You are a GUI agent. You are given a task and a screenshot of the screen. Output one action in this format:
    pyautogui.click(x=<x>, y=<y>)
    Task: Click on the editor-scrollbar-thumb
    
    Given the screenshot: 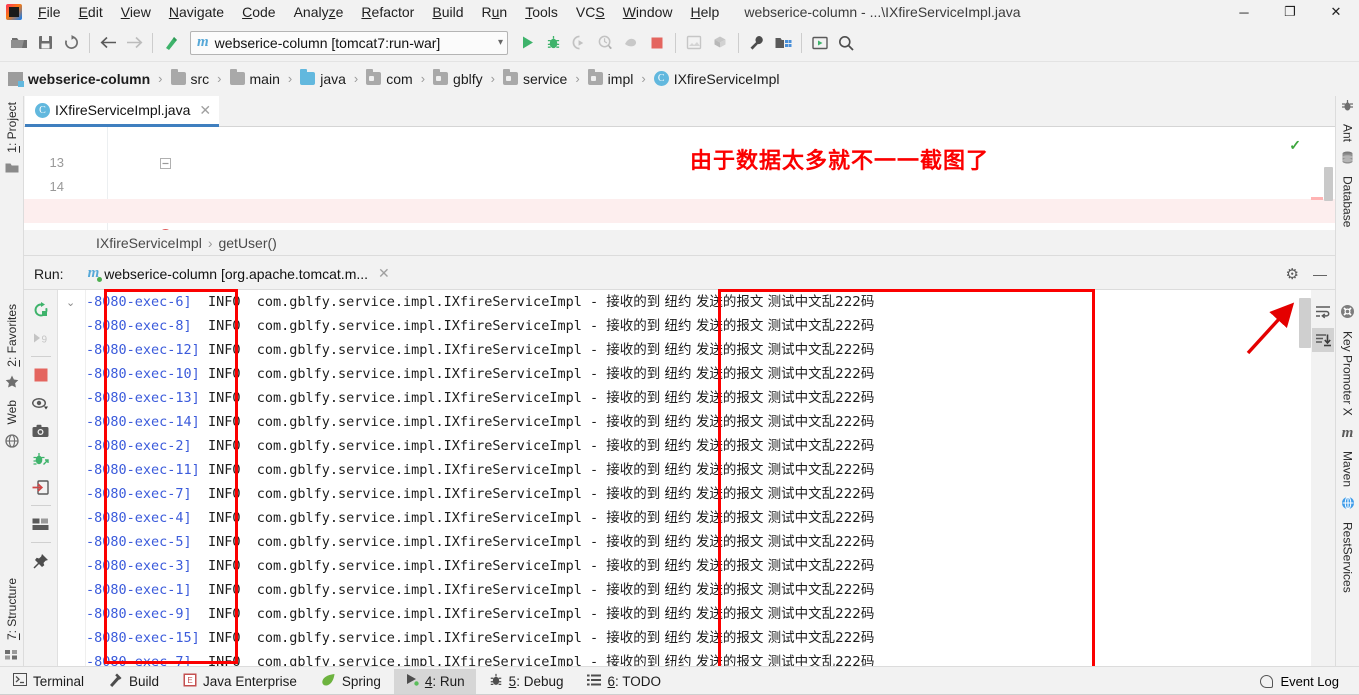 What is the action you would take?
    pyautogui.click(x=1328, y=184)
    